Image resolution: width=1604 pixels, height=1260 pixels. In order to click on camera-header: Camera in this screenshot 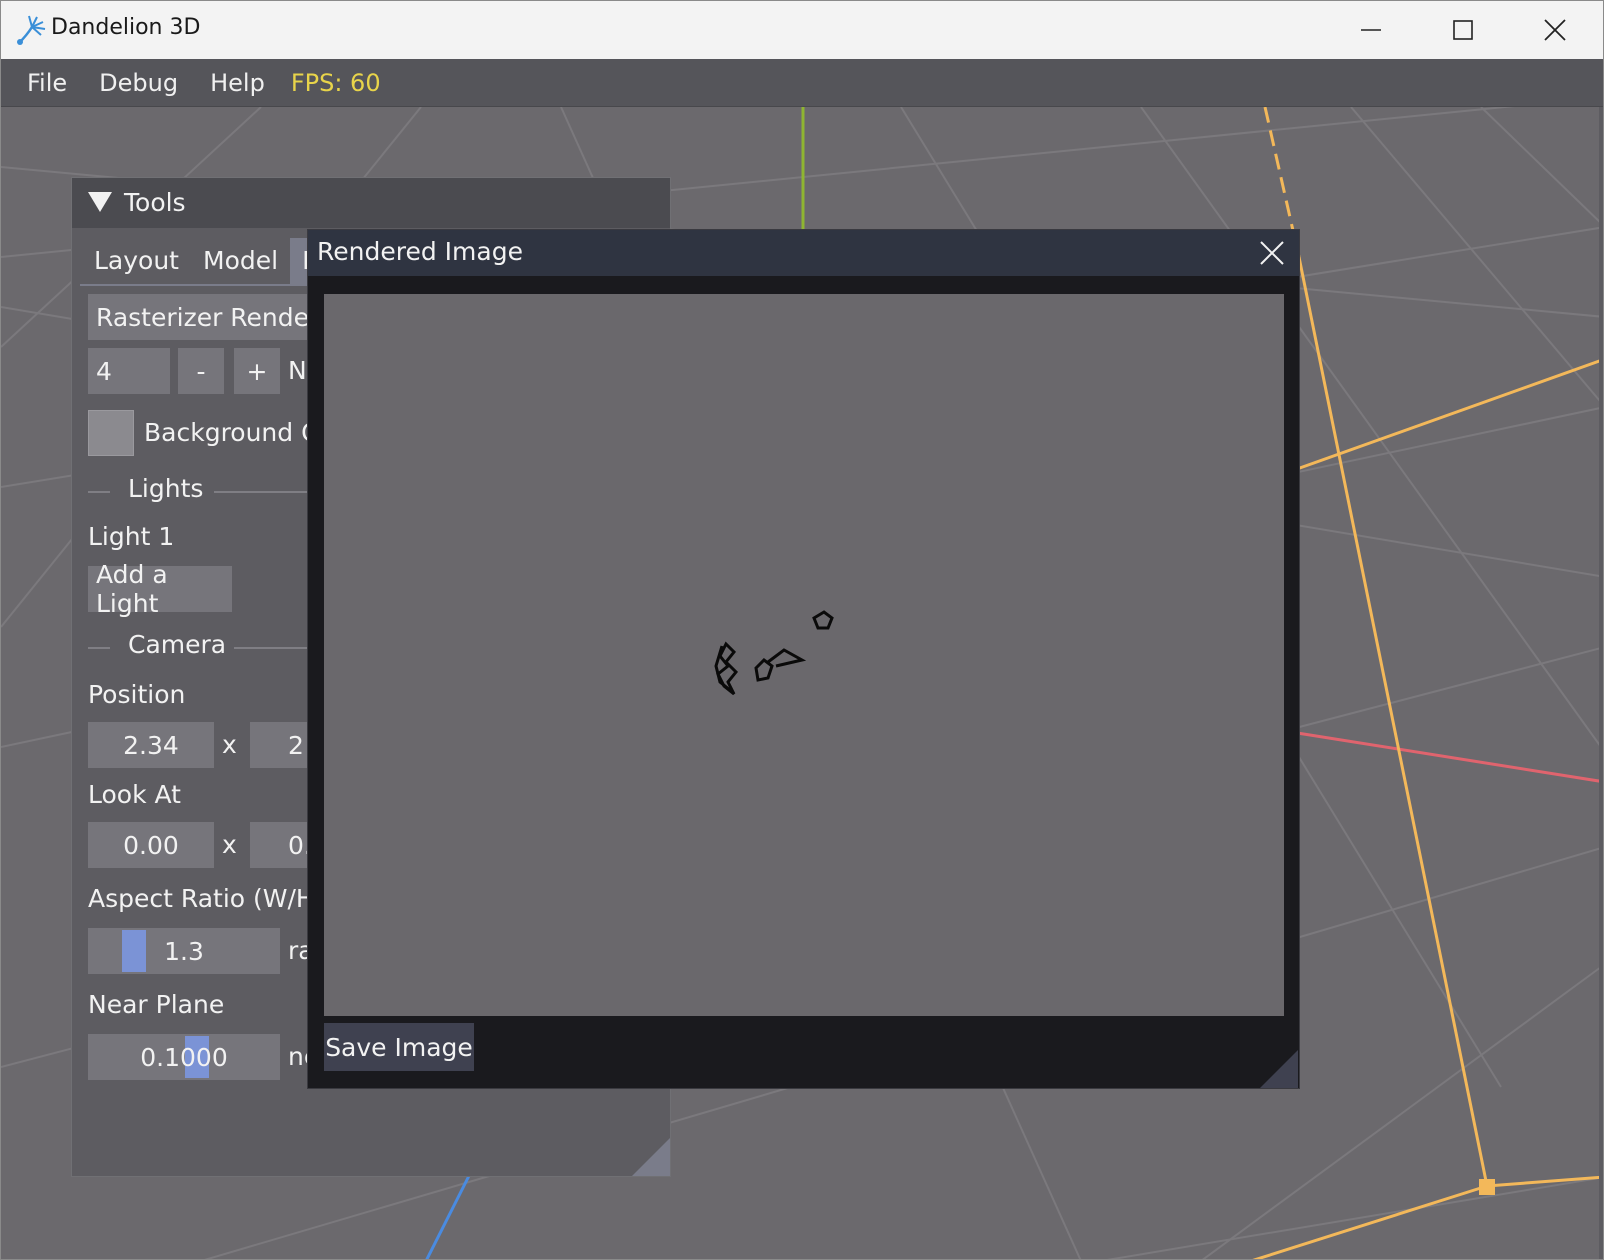, I will do `click(177, 644)`.